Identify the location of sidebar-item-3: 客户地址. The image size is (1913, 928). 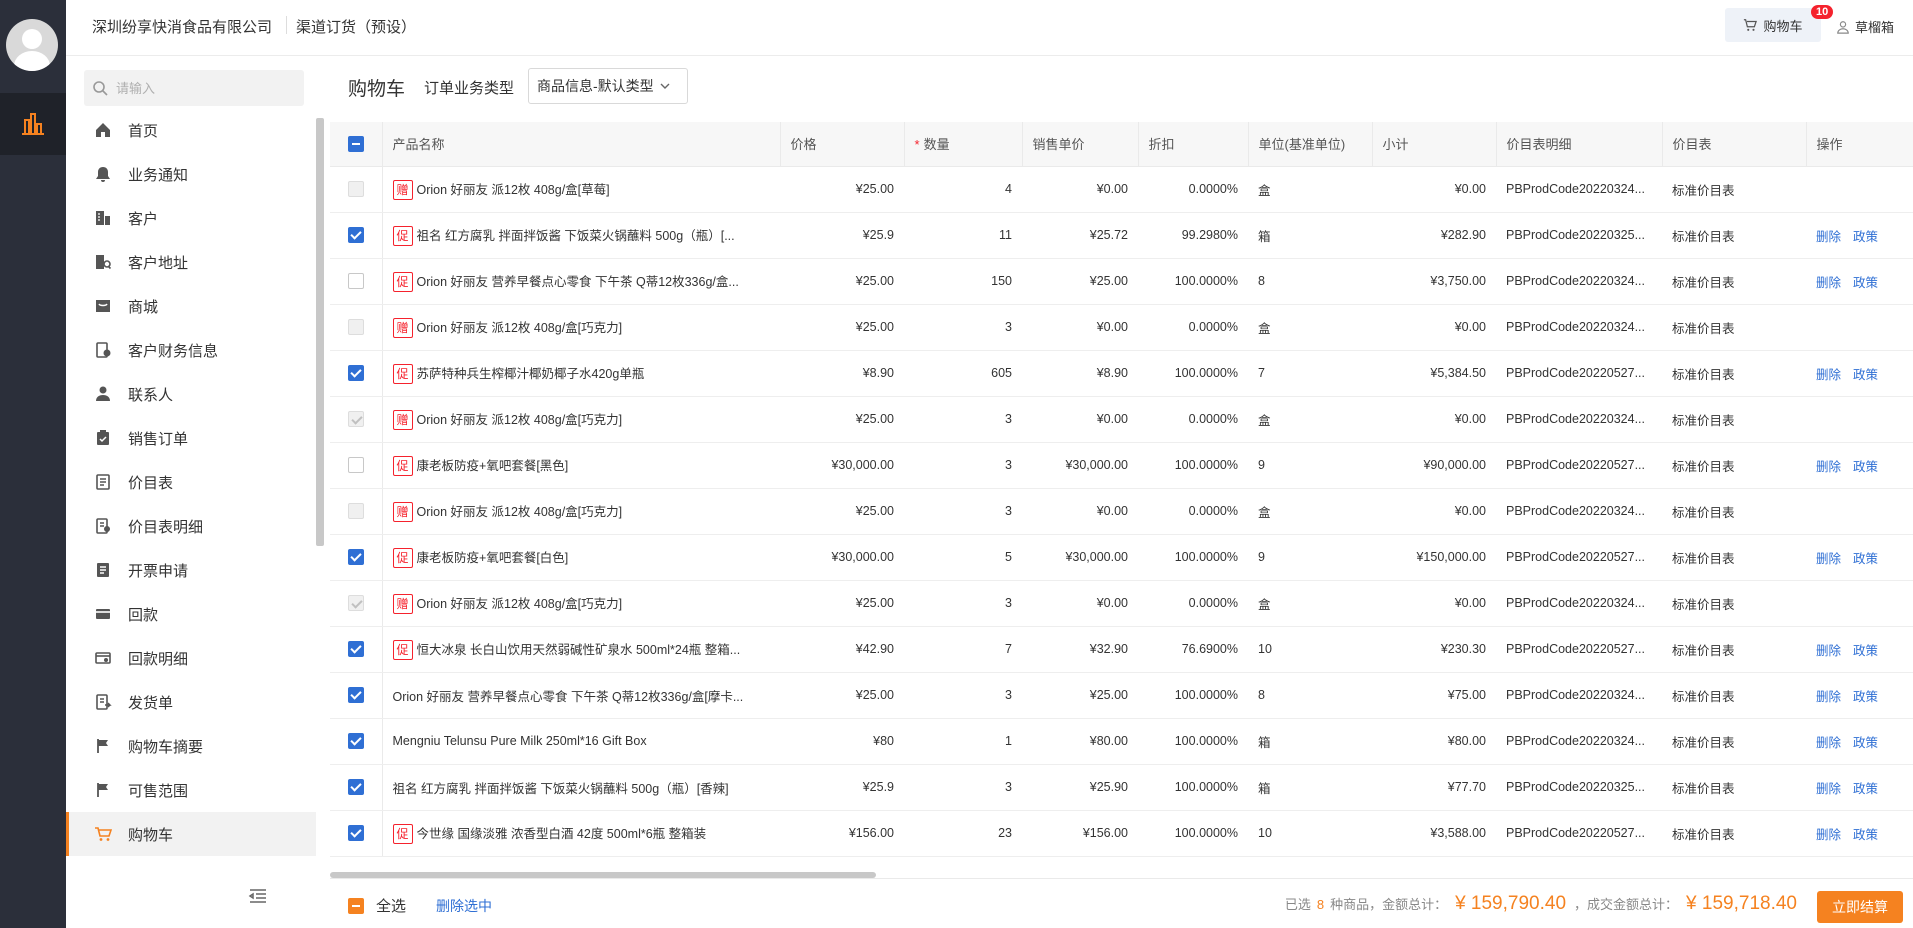
(191, 262).